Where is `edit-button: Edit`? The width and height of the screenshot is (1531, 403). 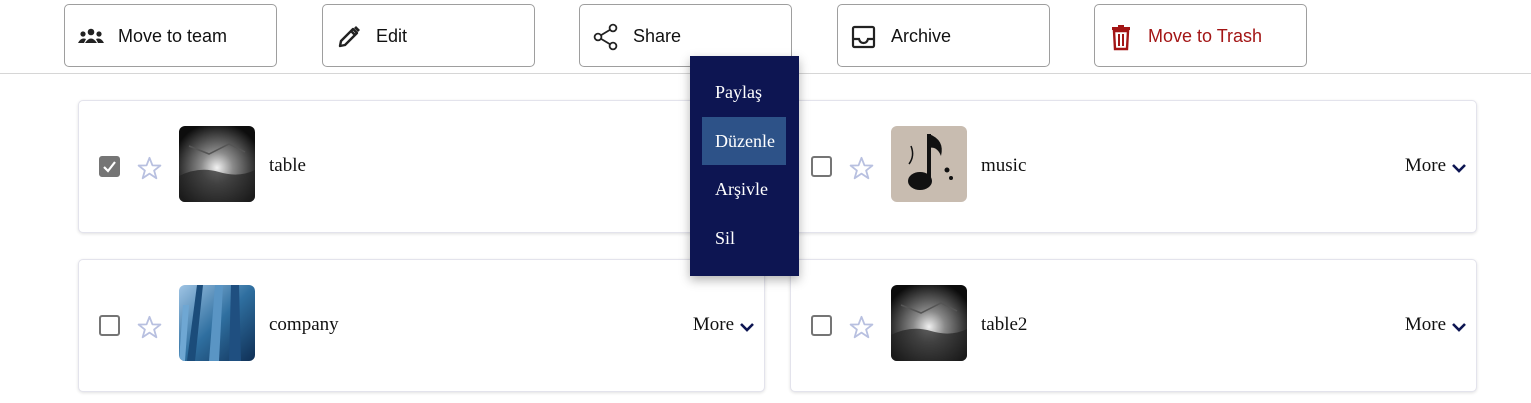
edit-button: Edit is located at coordinates (428, 35).